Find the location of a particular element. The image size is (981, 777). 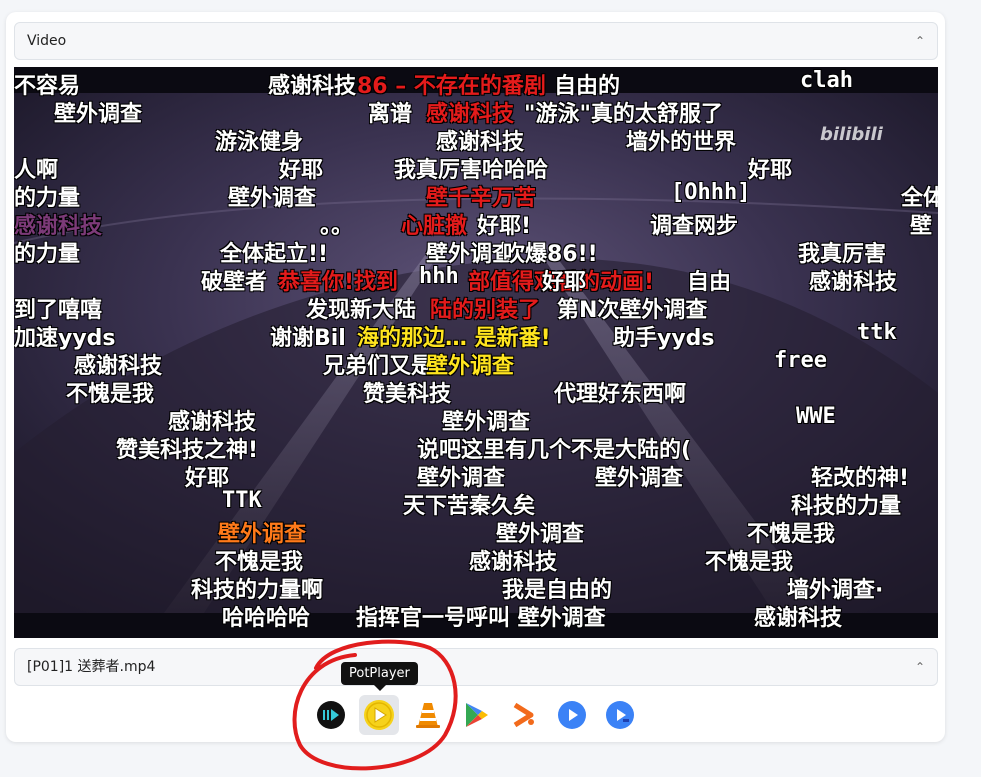

danmaku-comment: hhh is located at coordinates (439, 276).